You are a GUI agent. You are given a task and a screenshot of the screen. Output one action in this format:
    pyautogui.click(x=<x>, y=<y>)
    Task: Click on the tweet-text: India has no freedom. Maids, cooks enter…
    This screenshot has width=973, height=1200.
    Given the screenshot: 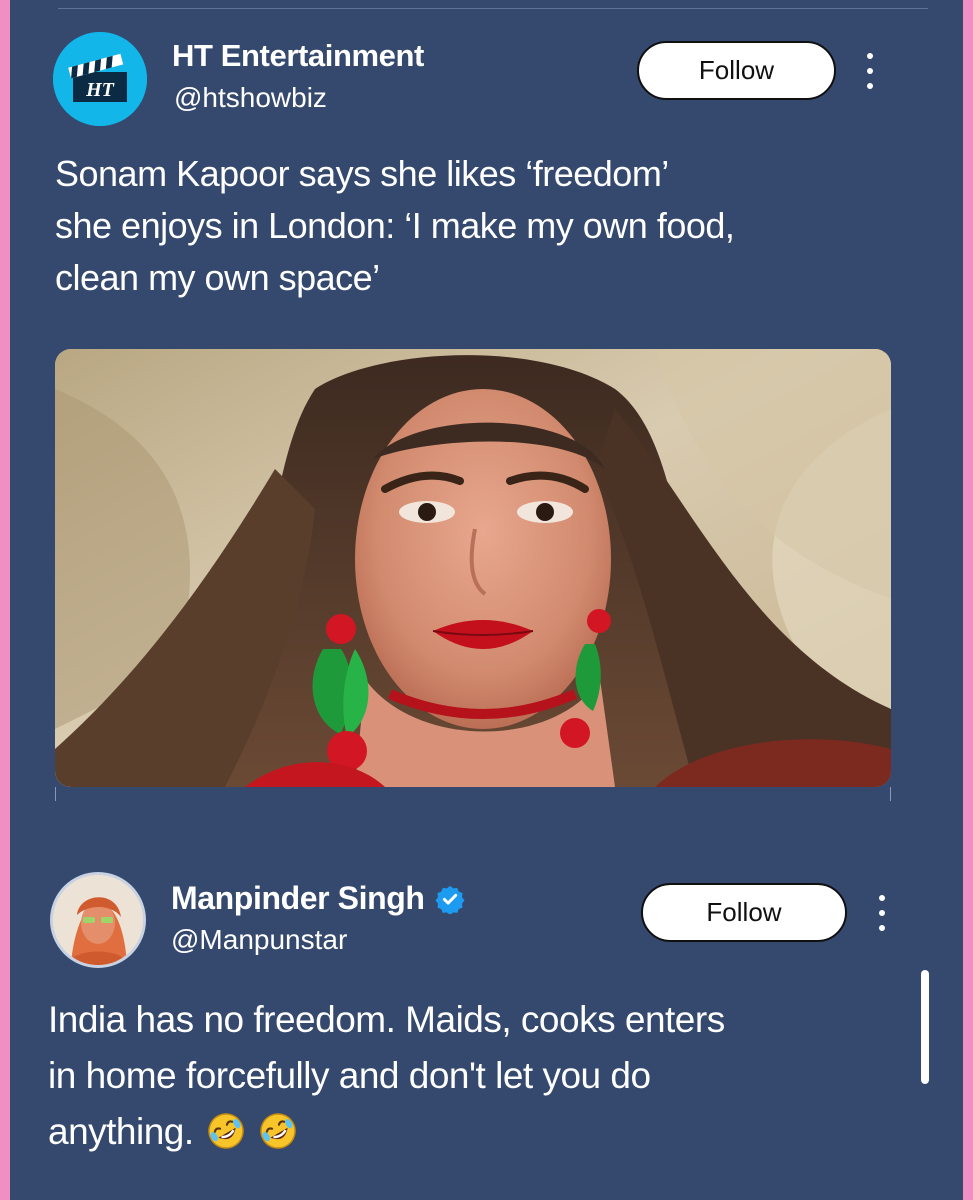 What is the action you would take?
    pyautogui.click(x=386, y=1076)
    